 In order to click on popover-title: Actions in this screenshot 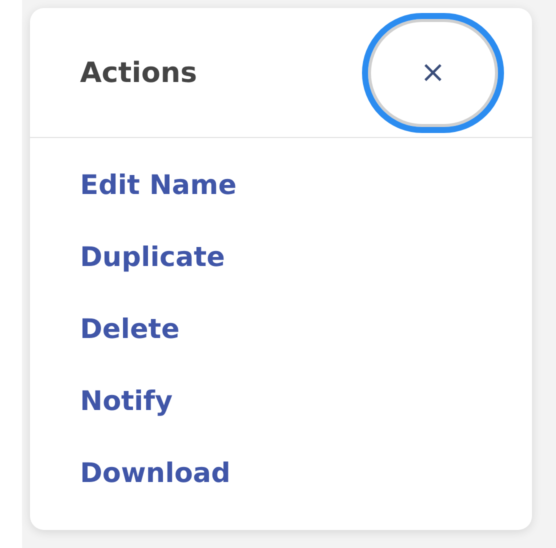, I will do `click(139, 72)`.